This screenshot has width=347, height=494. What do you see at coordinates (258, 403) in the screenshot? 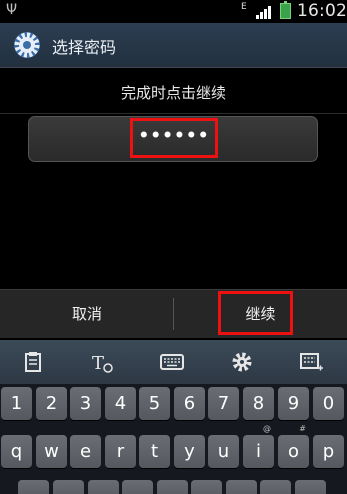
I see `key-8: 8` at bounding box center [258, 403].